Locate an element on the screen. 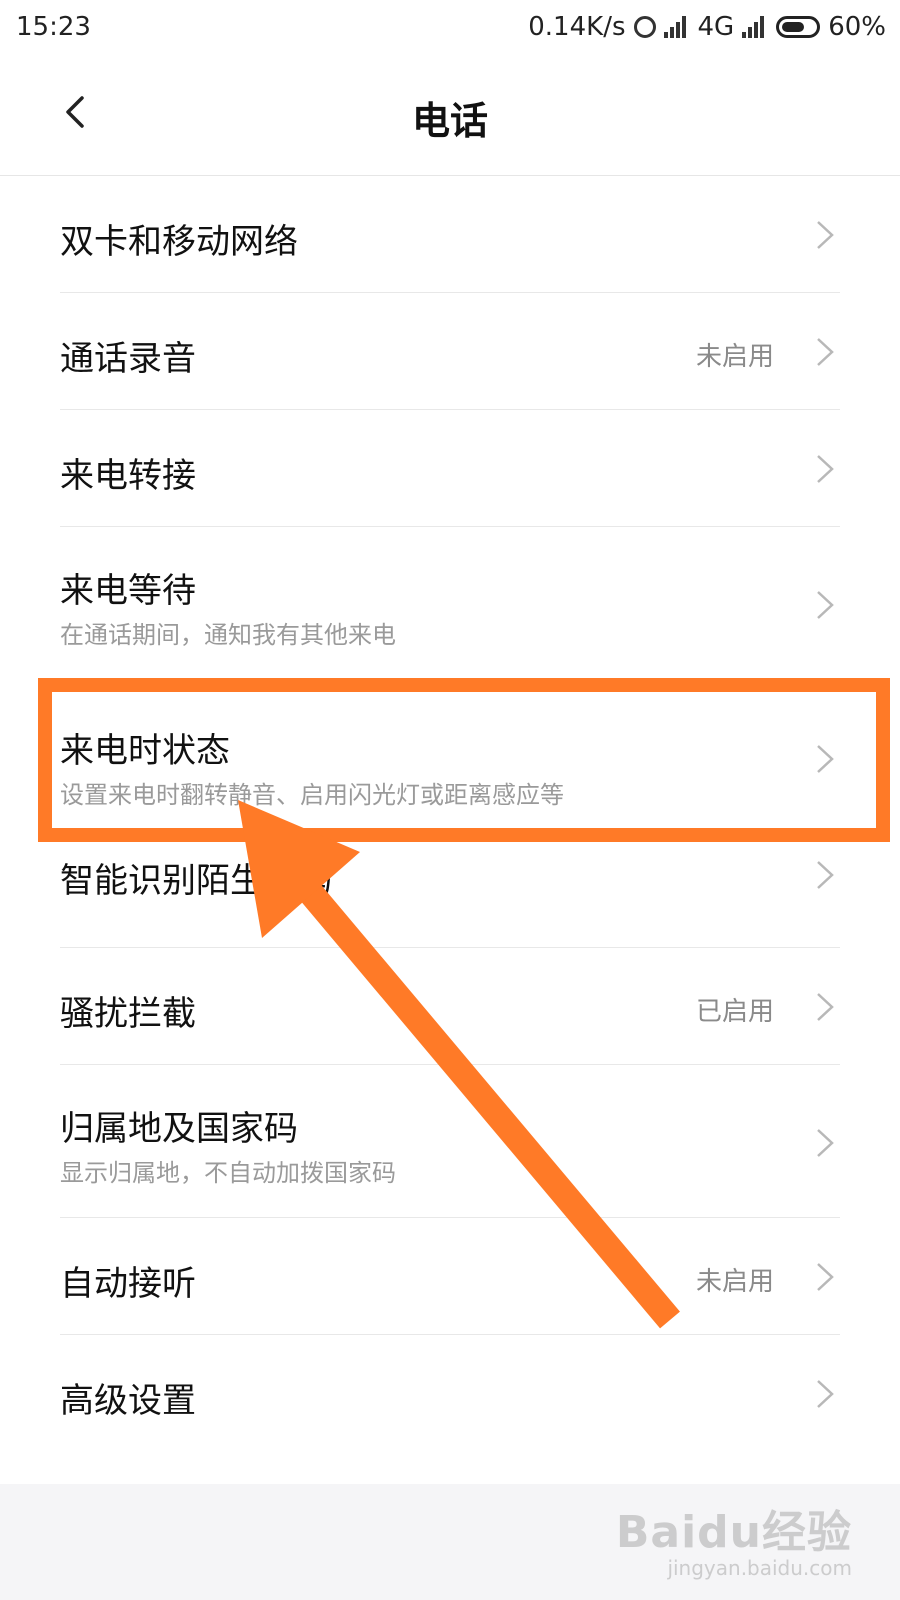 Image resolution: width=900 pixels, height=1600 pixels. item-status: 已启用 is located at coordinates (734, 1012).